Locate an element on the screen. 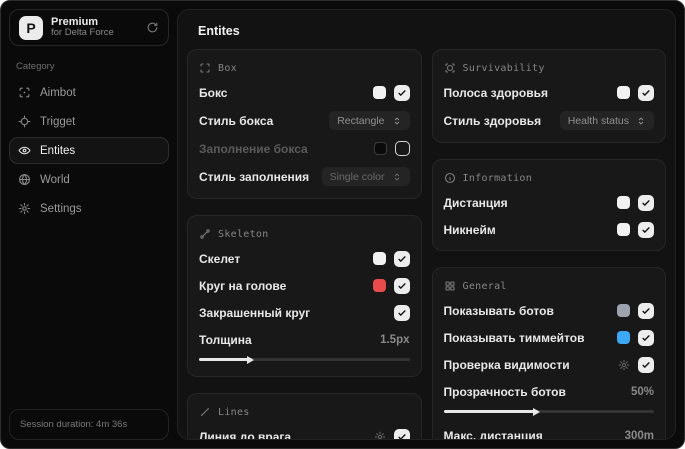 Image resolution: width=685 pixels, height=449 pixels. brand-card: P Premium for Delta Force is located at coordinates (89, 27).